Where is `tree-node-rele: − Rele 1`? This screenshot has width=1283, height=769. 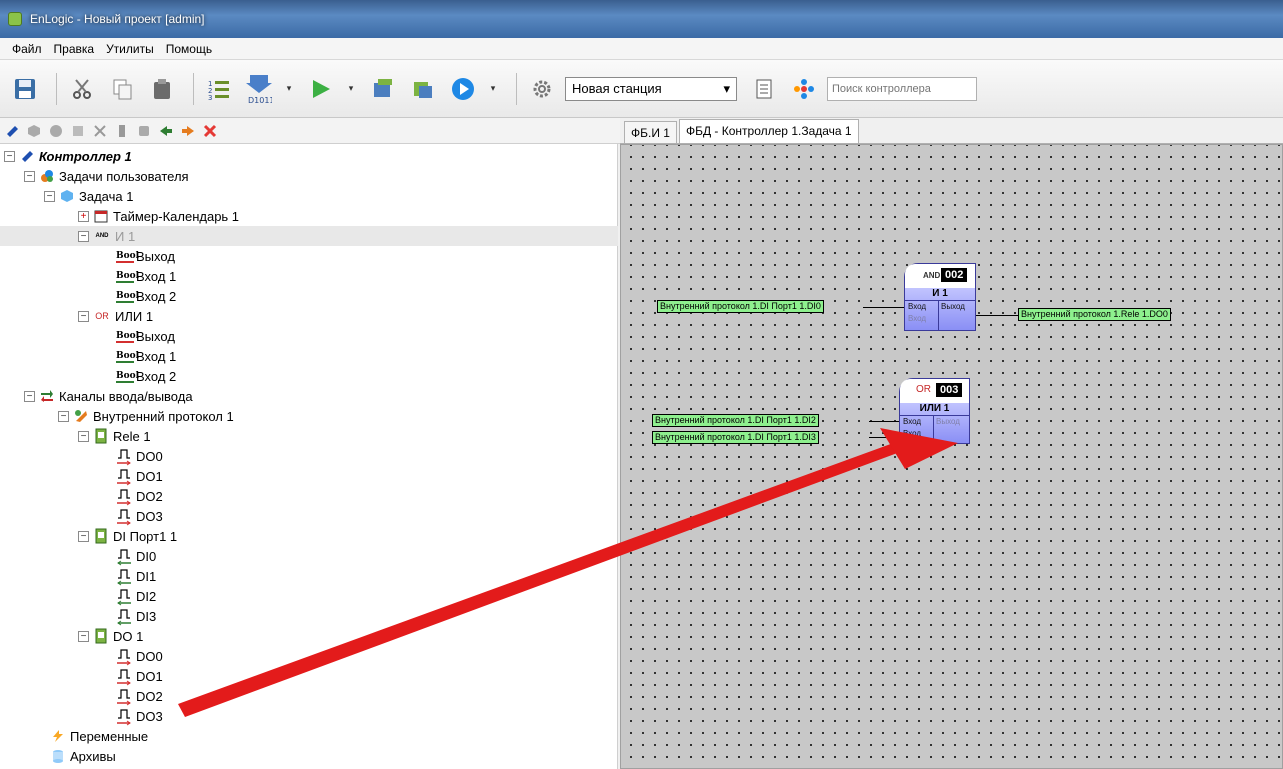
tree-node-rele: − Rele 1 is located at coordinates (114, 436).